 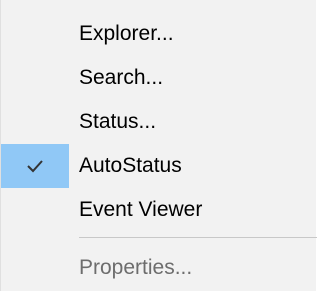 What do you see at coordinates (130, 165) in the screenshot?
I see `menu-item-label: AutoStatus` at bounding box center [130, 165].